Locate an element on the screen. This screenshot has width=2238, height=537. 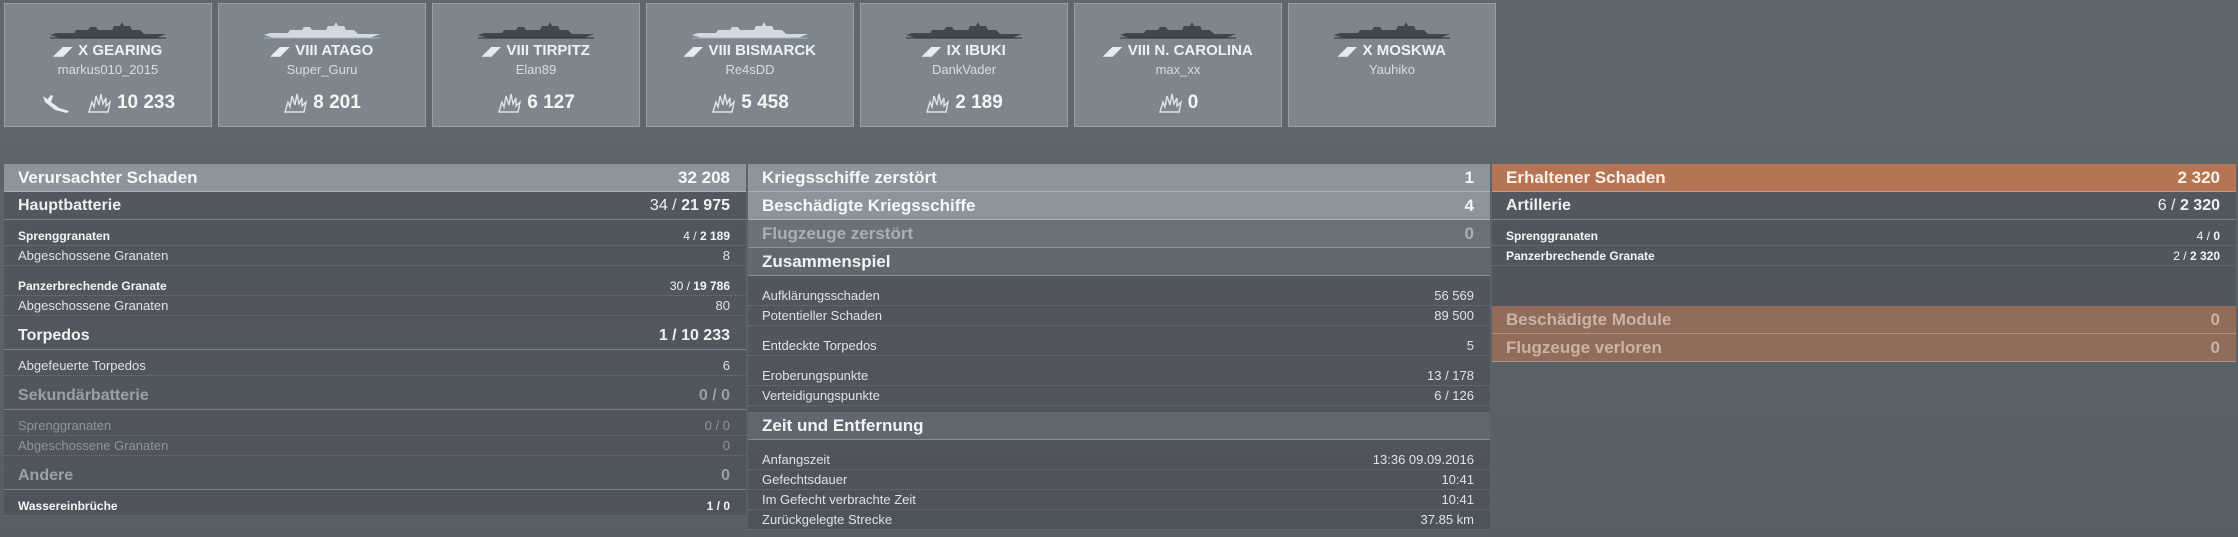
torpedo-hits: 1 is located at coordinates (663, 335).